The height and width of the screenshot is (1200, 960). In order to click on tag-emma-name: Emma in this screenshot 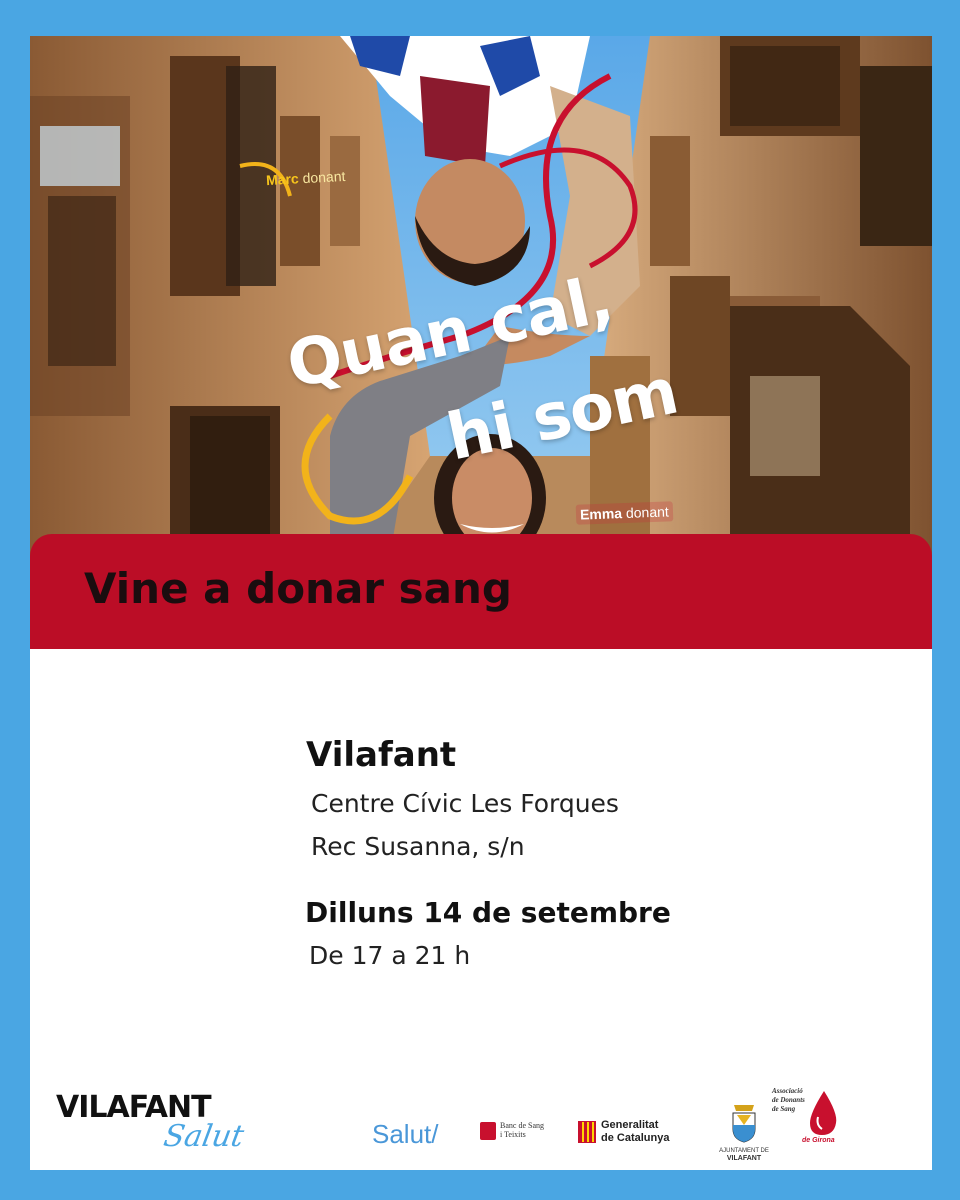, I will do `click(601, 514)`.